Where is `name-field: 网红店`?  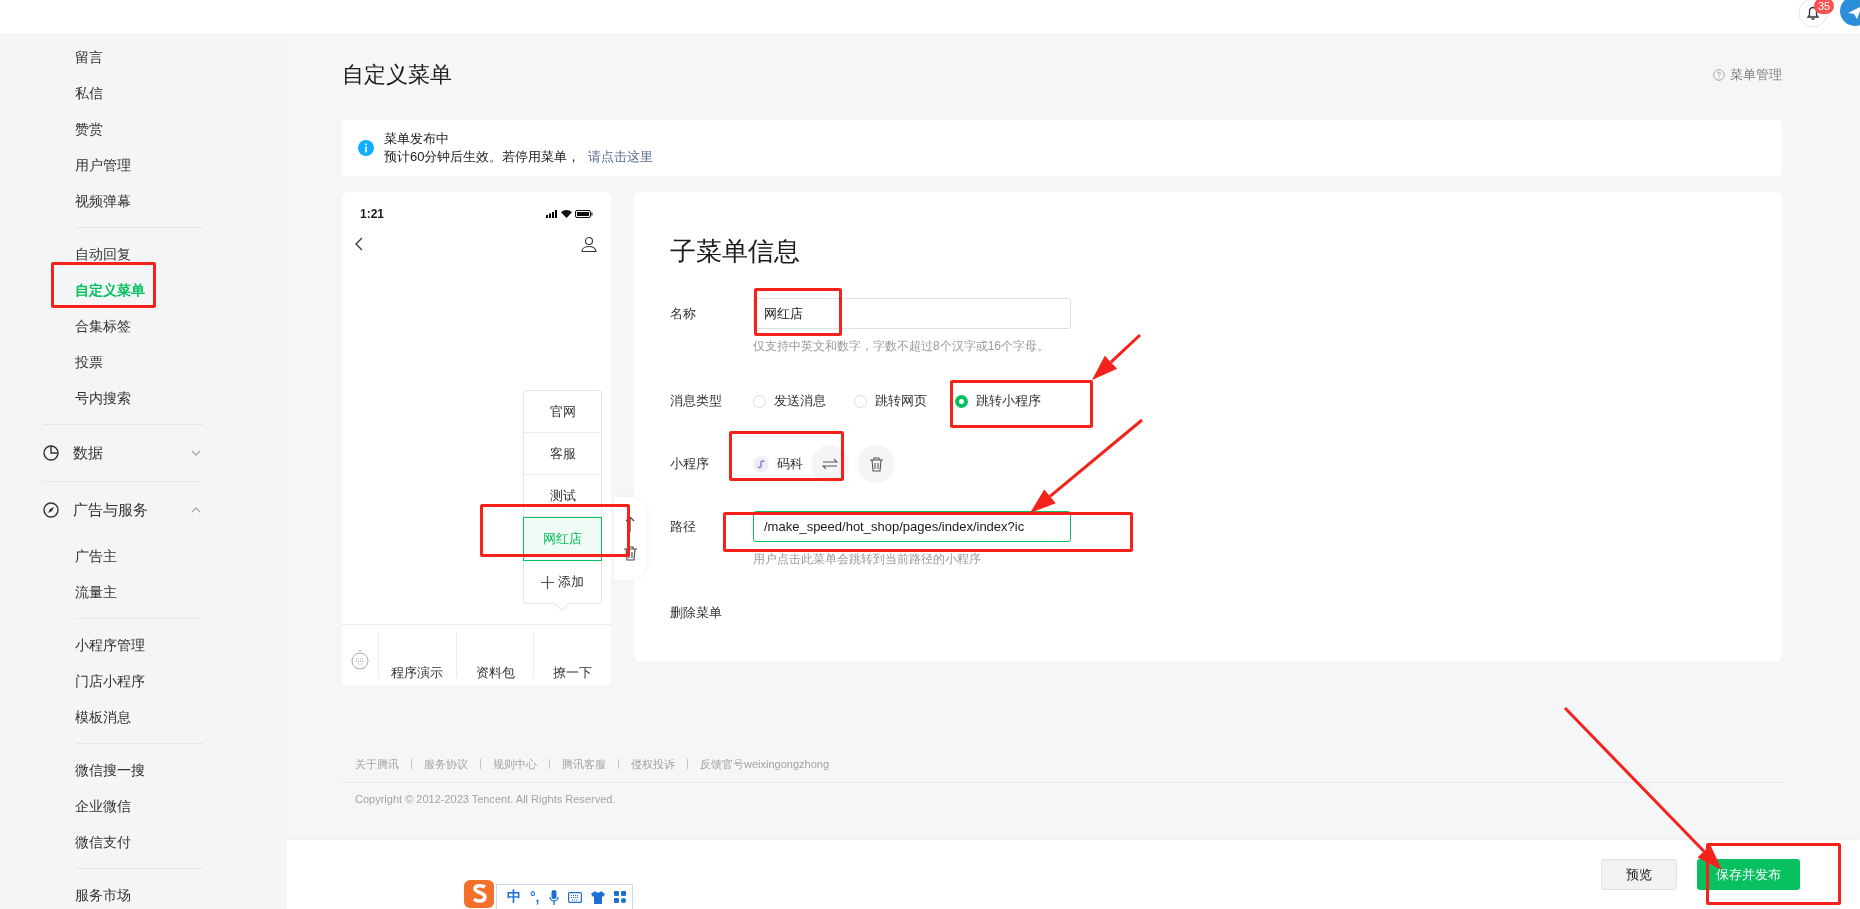
name-field: 网红店 is located at coordinates (912, 313).